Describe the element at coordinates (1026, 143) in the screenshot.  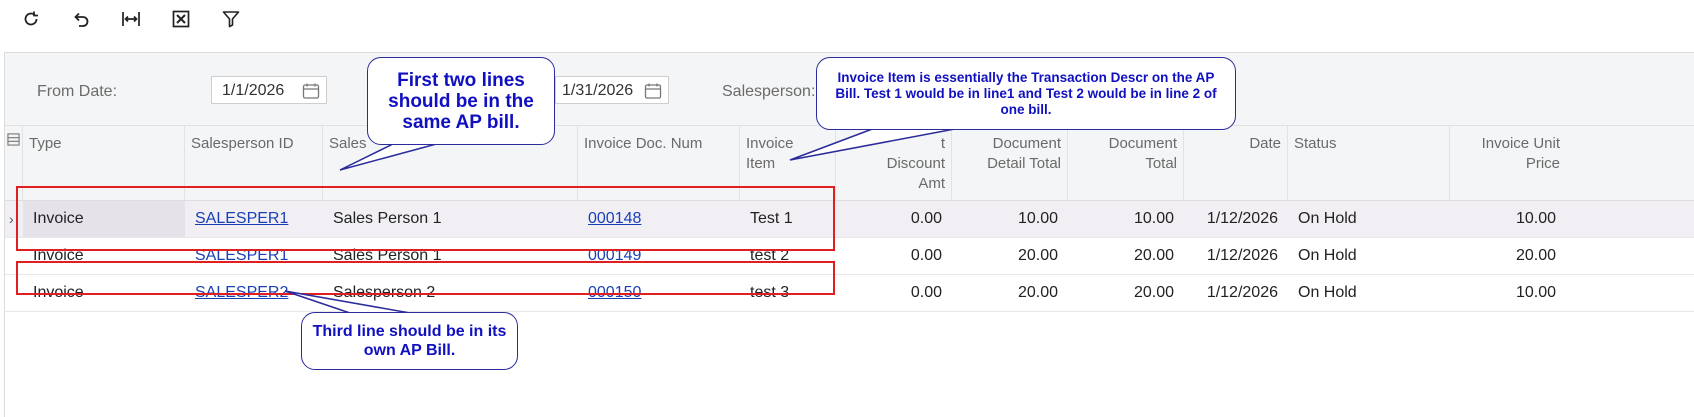
I see `col-doc-detail-line1: Document` at that location.